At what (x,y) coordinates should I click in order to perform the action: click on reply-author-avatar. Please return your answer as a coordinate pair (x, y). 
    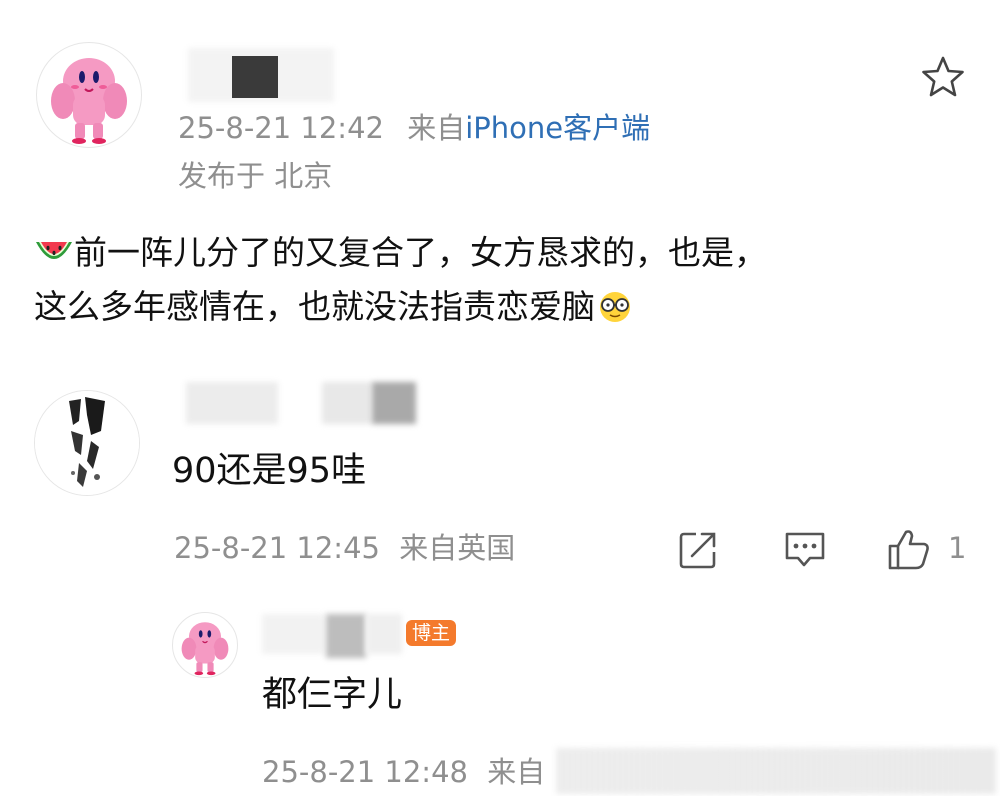
    Looking at the image, I should click on (205, 645).